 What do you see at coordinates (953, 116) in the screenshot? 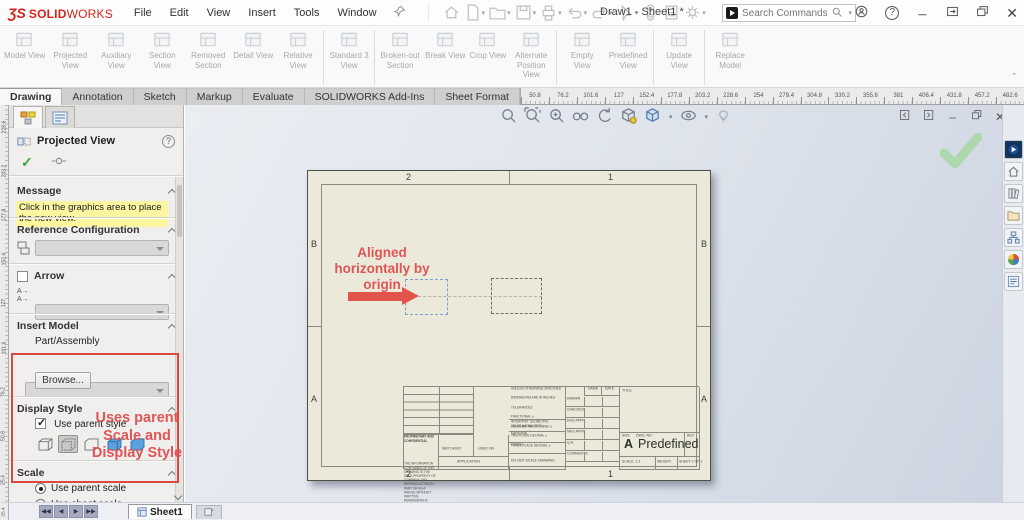
I see `doc-minimize-icon` at bounding box center [953, 116].